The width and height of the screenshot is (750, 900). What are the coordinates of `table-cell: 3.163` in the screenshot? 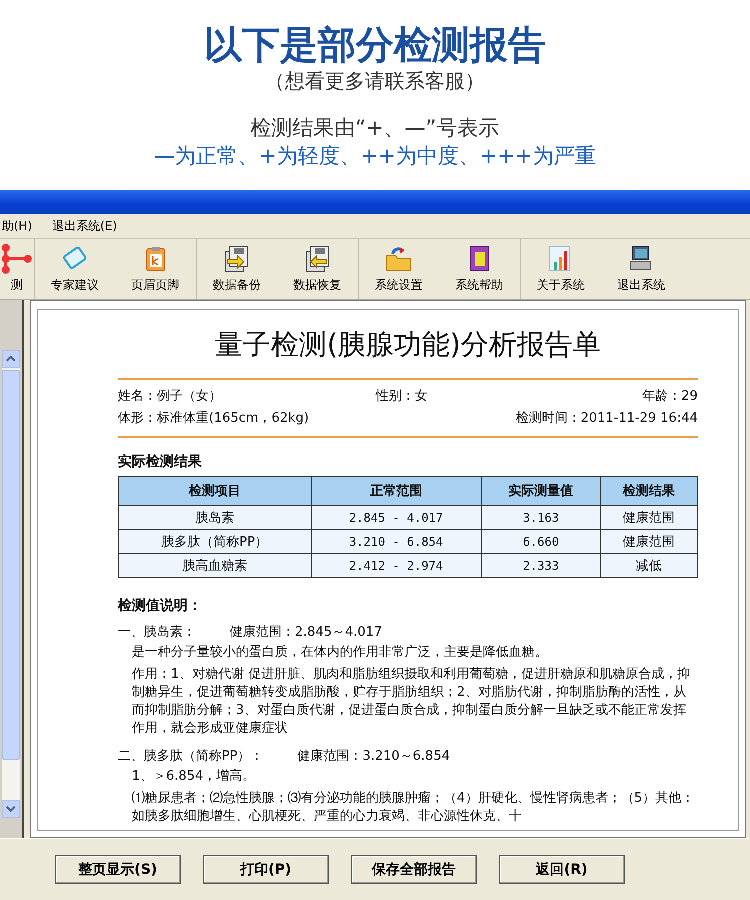 It's located at (541, 518).